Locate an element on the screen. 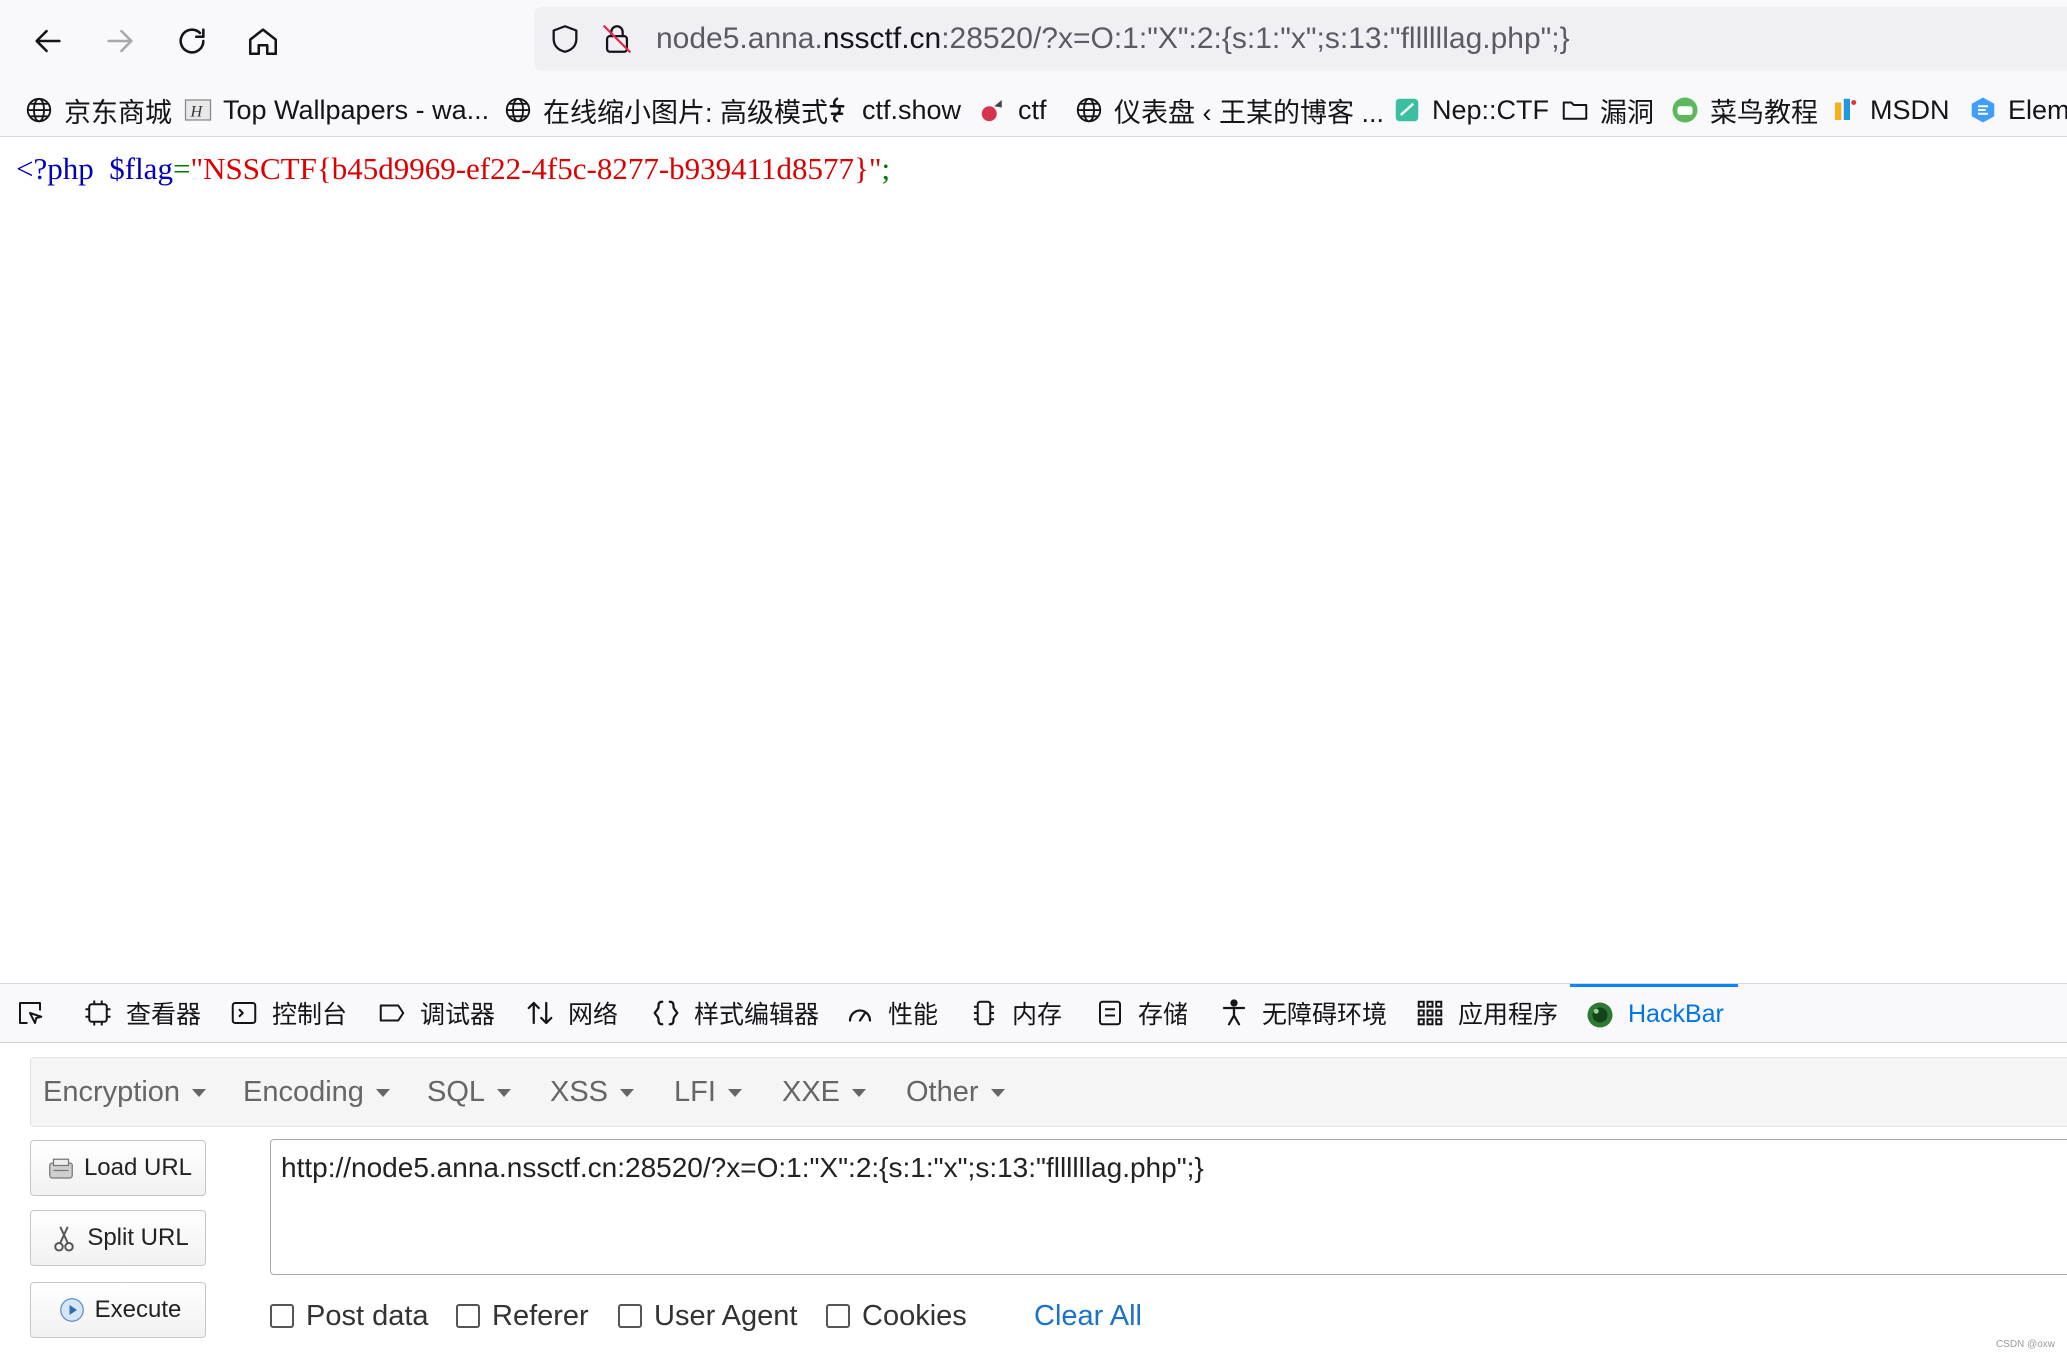 The image size is (2067, 1356). tab-label: 网络 is located at coordinates (593, 1015).